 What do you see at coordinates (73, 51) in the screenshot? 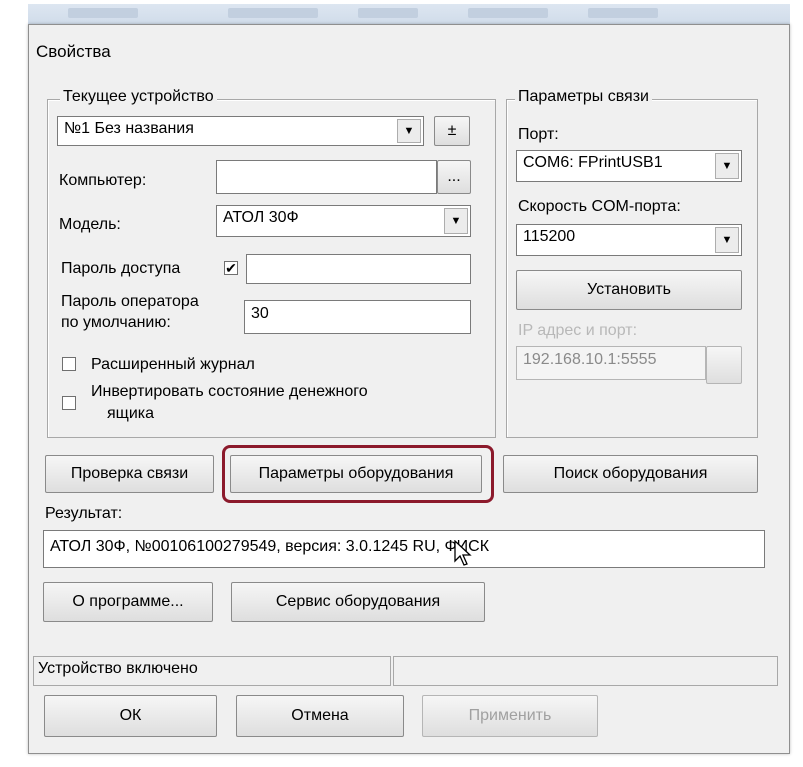
I see `dialog-title: Свойства` at bounding box center [73, 51].